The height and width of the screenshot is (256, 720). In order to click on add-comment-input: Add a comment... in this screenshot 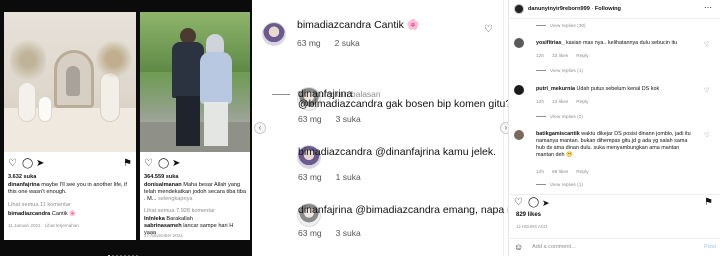, I will do `click(554, 247)`.